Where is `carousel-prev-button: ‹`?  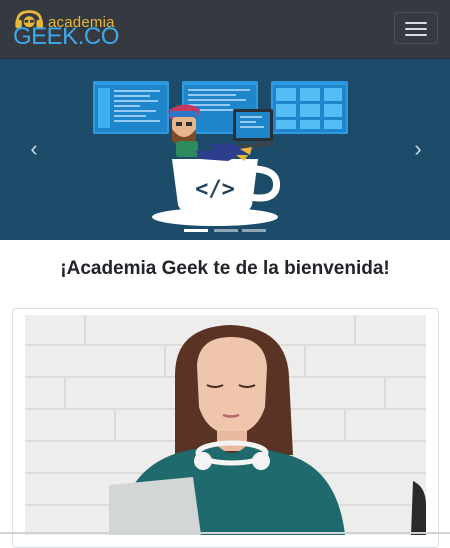
carousel-prev-button: ‹ is located at coordinates (34, 148).